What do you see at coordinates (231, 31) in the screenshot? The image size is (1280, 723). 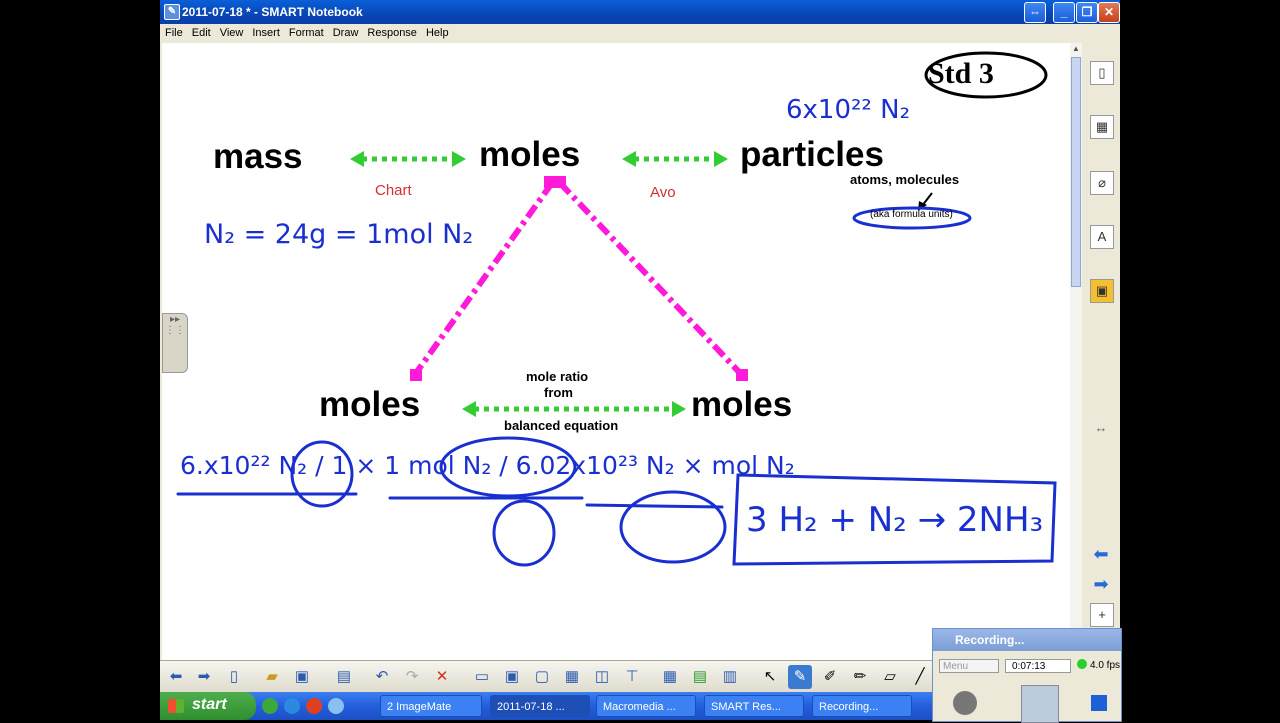 I see `menu-view: View` at bounding box center [231, 31].